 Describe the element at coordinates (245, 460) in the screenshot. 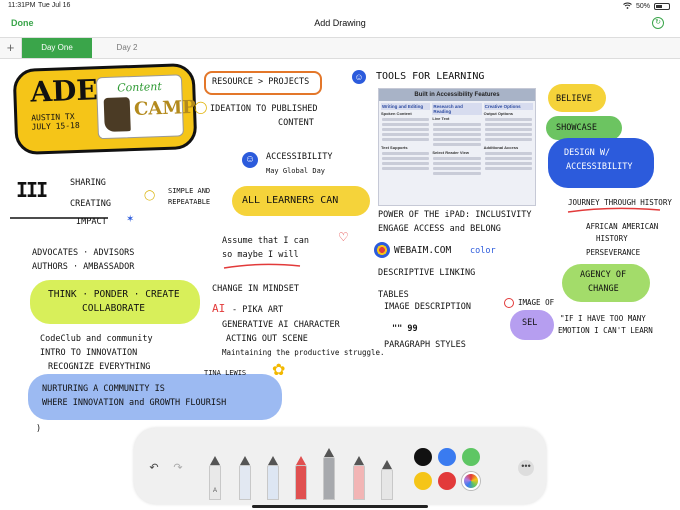

I see `marker-tip` at that location.